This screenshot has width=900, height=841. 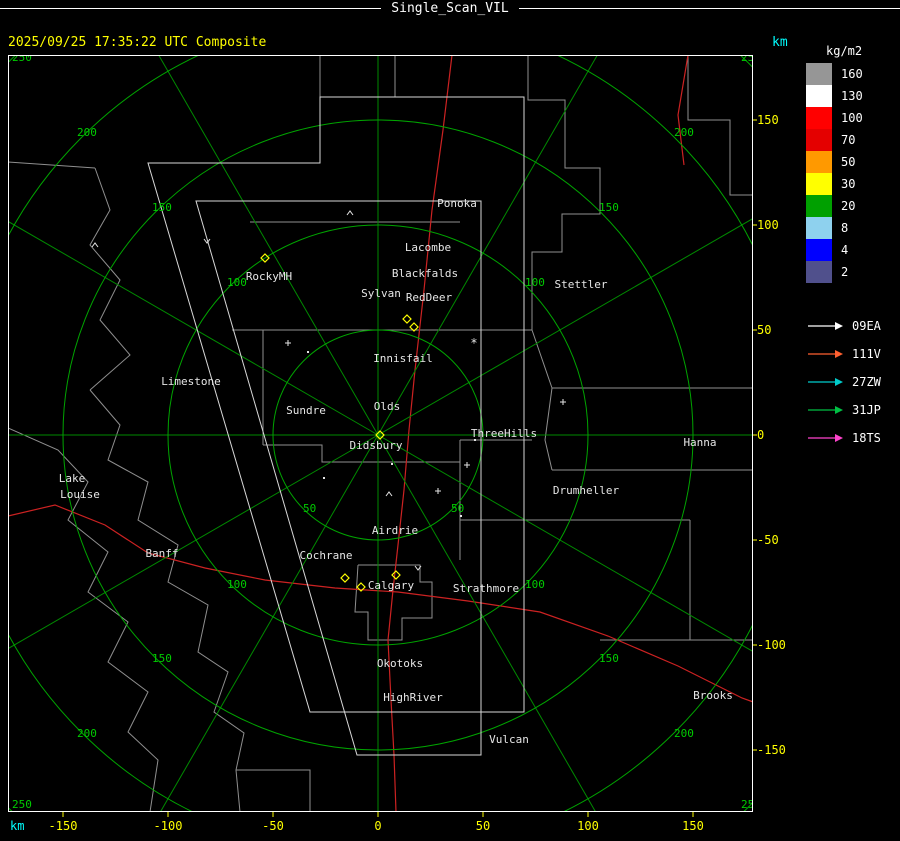 What do you see at coordinates (306, 410) in the screenshot?
I see `city-label: Sundre` at bounding box center [306, 410].